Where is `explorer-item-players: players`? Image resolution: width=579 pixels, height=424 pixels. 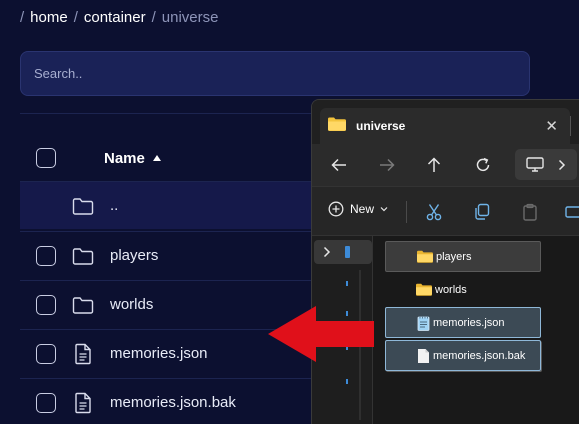 explorer-item-players: players is located at coordinates (463, 256).